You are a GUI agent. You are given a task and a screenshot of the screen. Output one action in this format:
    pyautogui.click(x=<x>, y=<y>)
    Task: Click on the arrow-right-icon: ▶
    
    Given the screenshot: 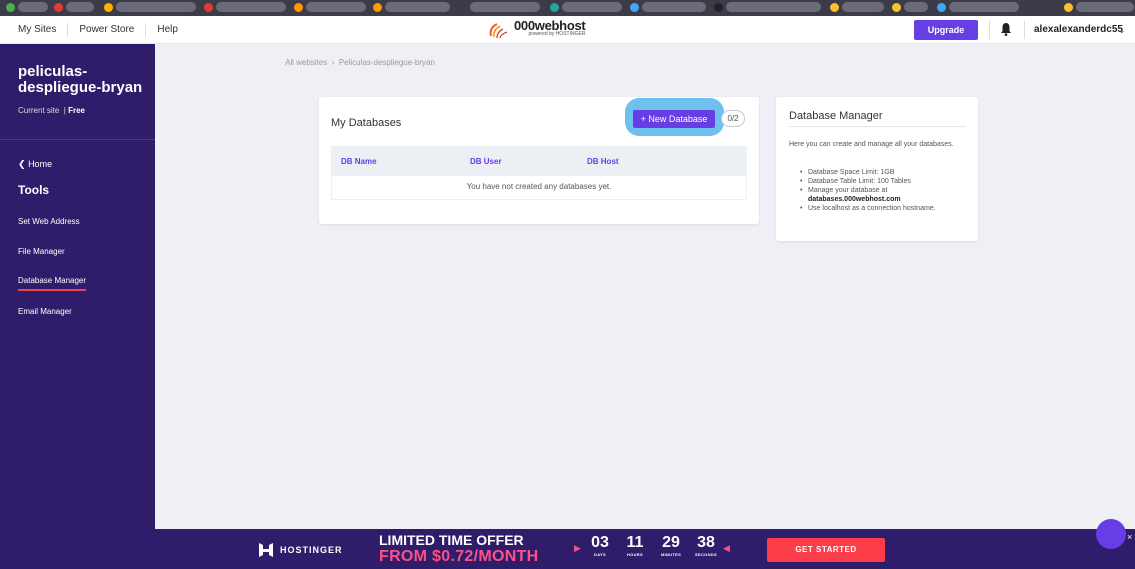 What is the action you would take?
    pyautogui.click(x=577, y=548)
    